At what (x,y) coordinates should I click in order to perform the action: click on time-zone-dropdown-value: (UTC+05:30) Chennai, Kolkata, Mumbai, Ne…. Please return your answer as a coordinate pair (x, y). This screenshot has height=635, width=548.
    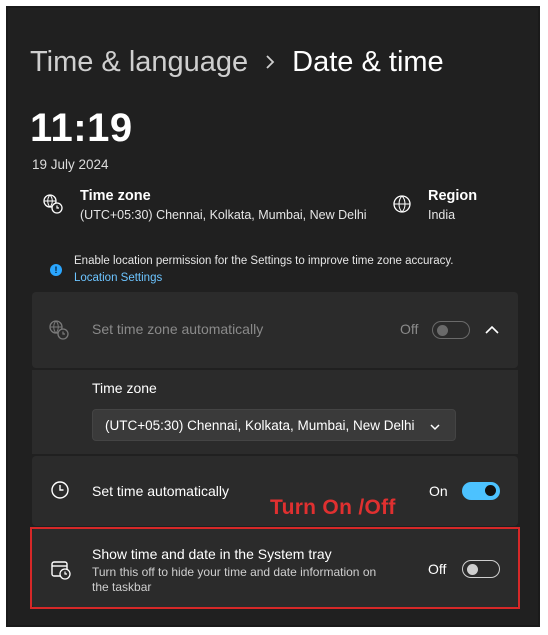
    Looking at the image, I should click on (260, 425).